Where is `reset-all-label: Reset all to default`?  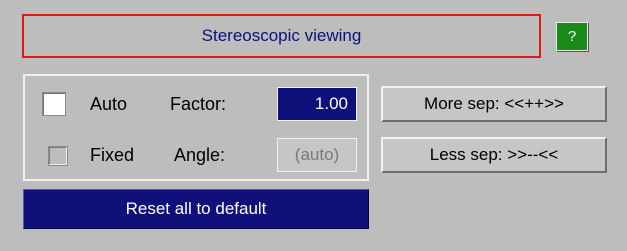 reset-all-label: Reset all to default is located at coordinates (196, 208).